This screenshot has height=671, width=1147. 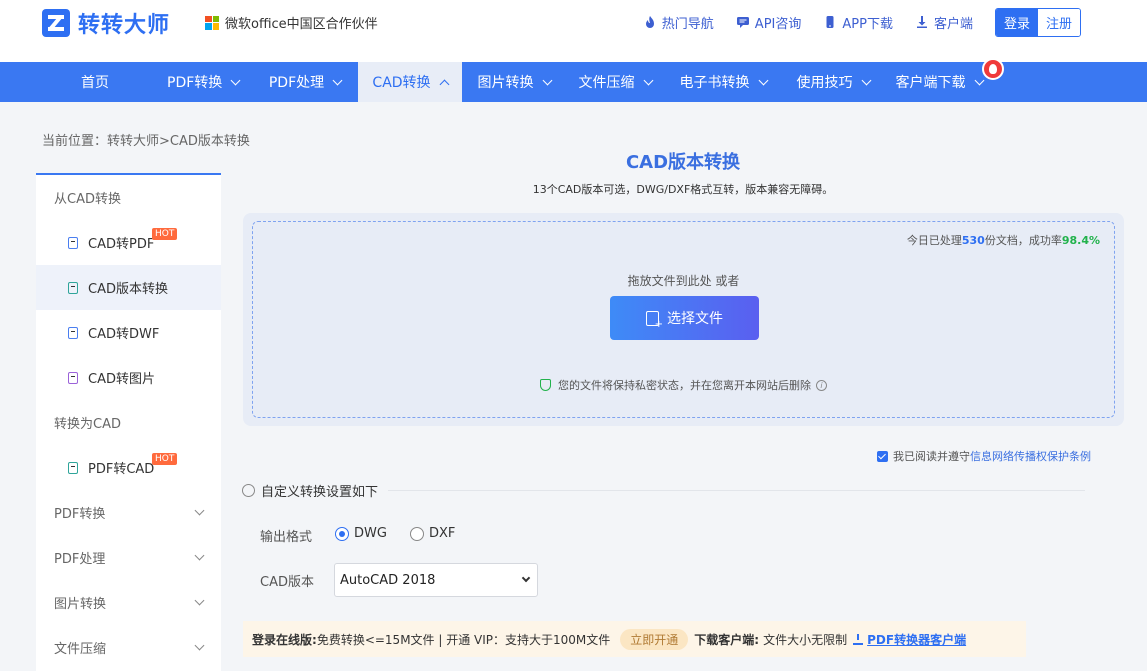 What do you see at coordinates (128, 467) in the screenshot?
I see `sidebar-item-pdf-to-cad: PDF转CAD HOT` at bounding box center [128, 467].